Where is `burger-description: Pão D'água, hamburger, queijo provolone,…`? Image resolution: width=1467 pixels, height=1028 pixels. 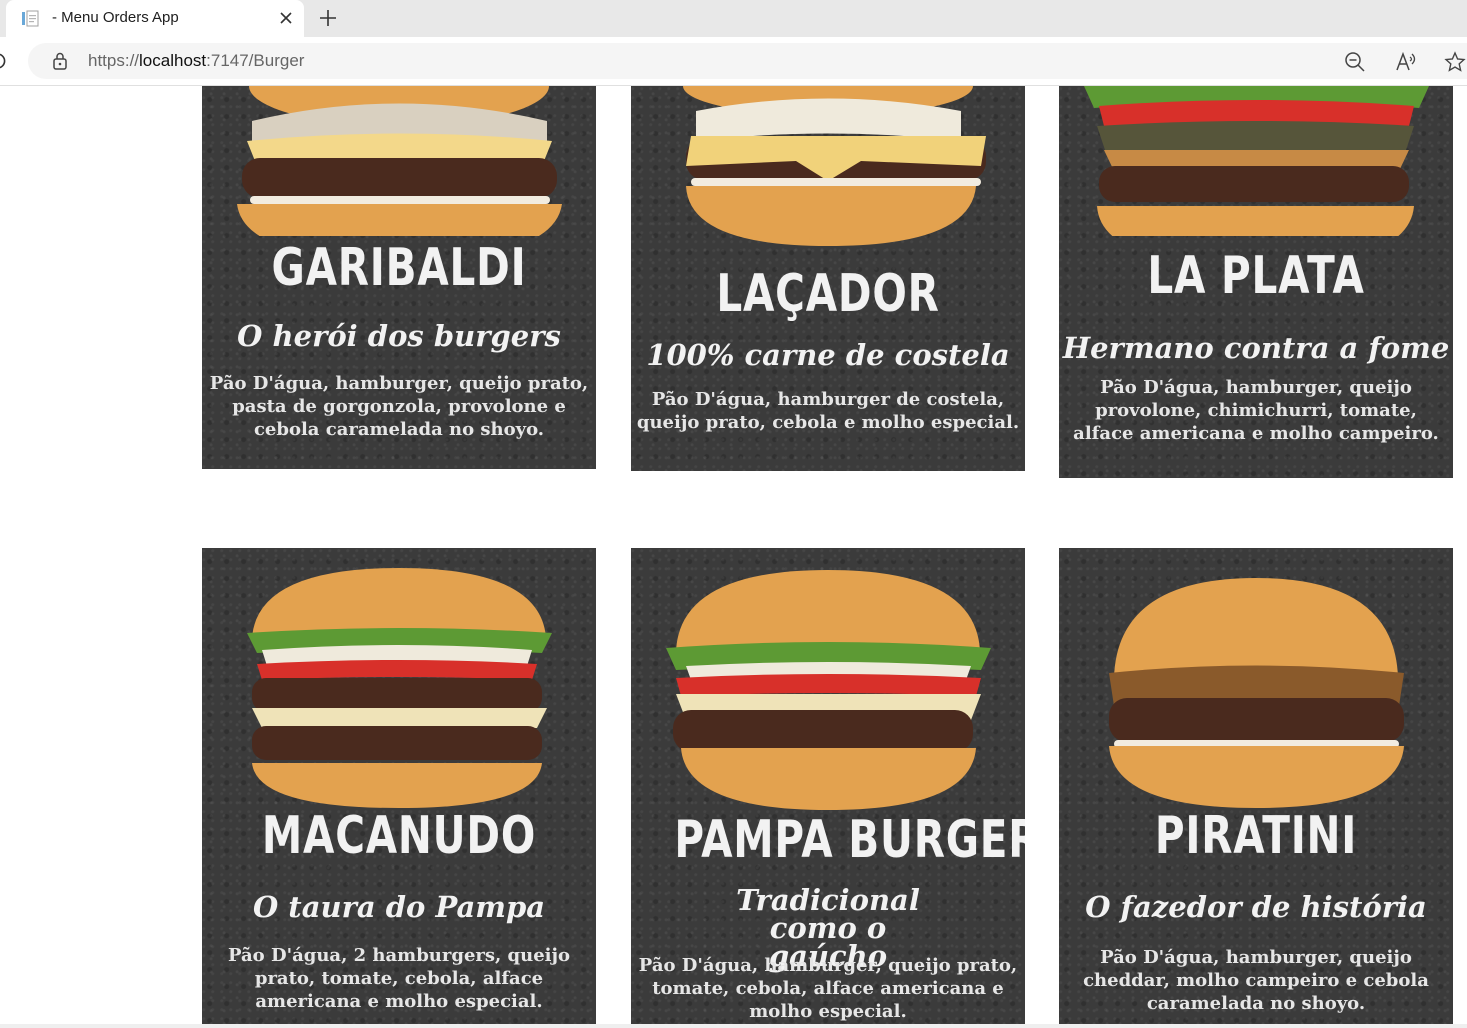
burger-description: Pão D'água, hamburger, queijo provolone,… is located at coordinates (1256, 410).